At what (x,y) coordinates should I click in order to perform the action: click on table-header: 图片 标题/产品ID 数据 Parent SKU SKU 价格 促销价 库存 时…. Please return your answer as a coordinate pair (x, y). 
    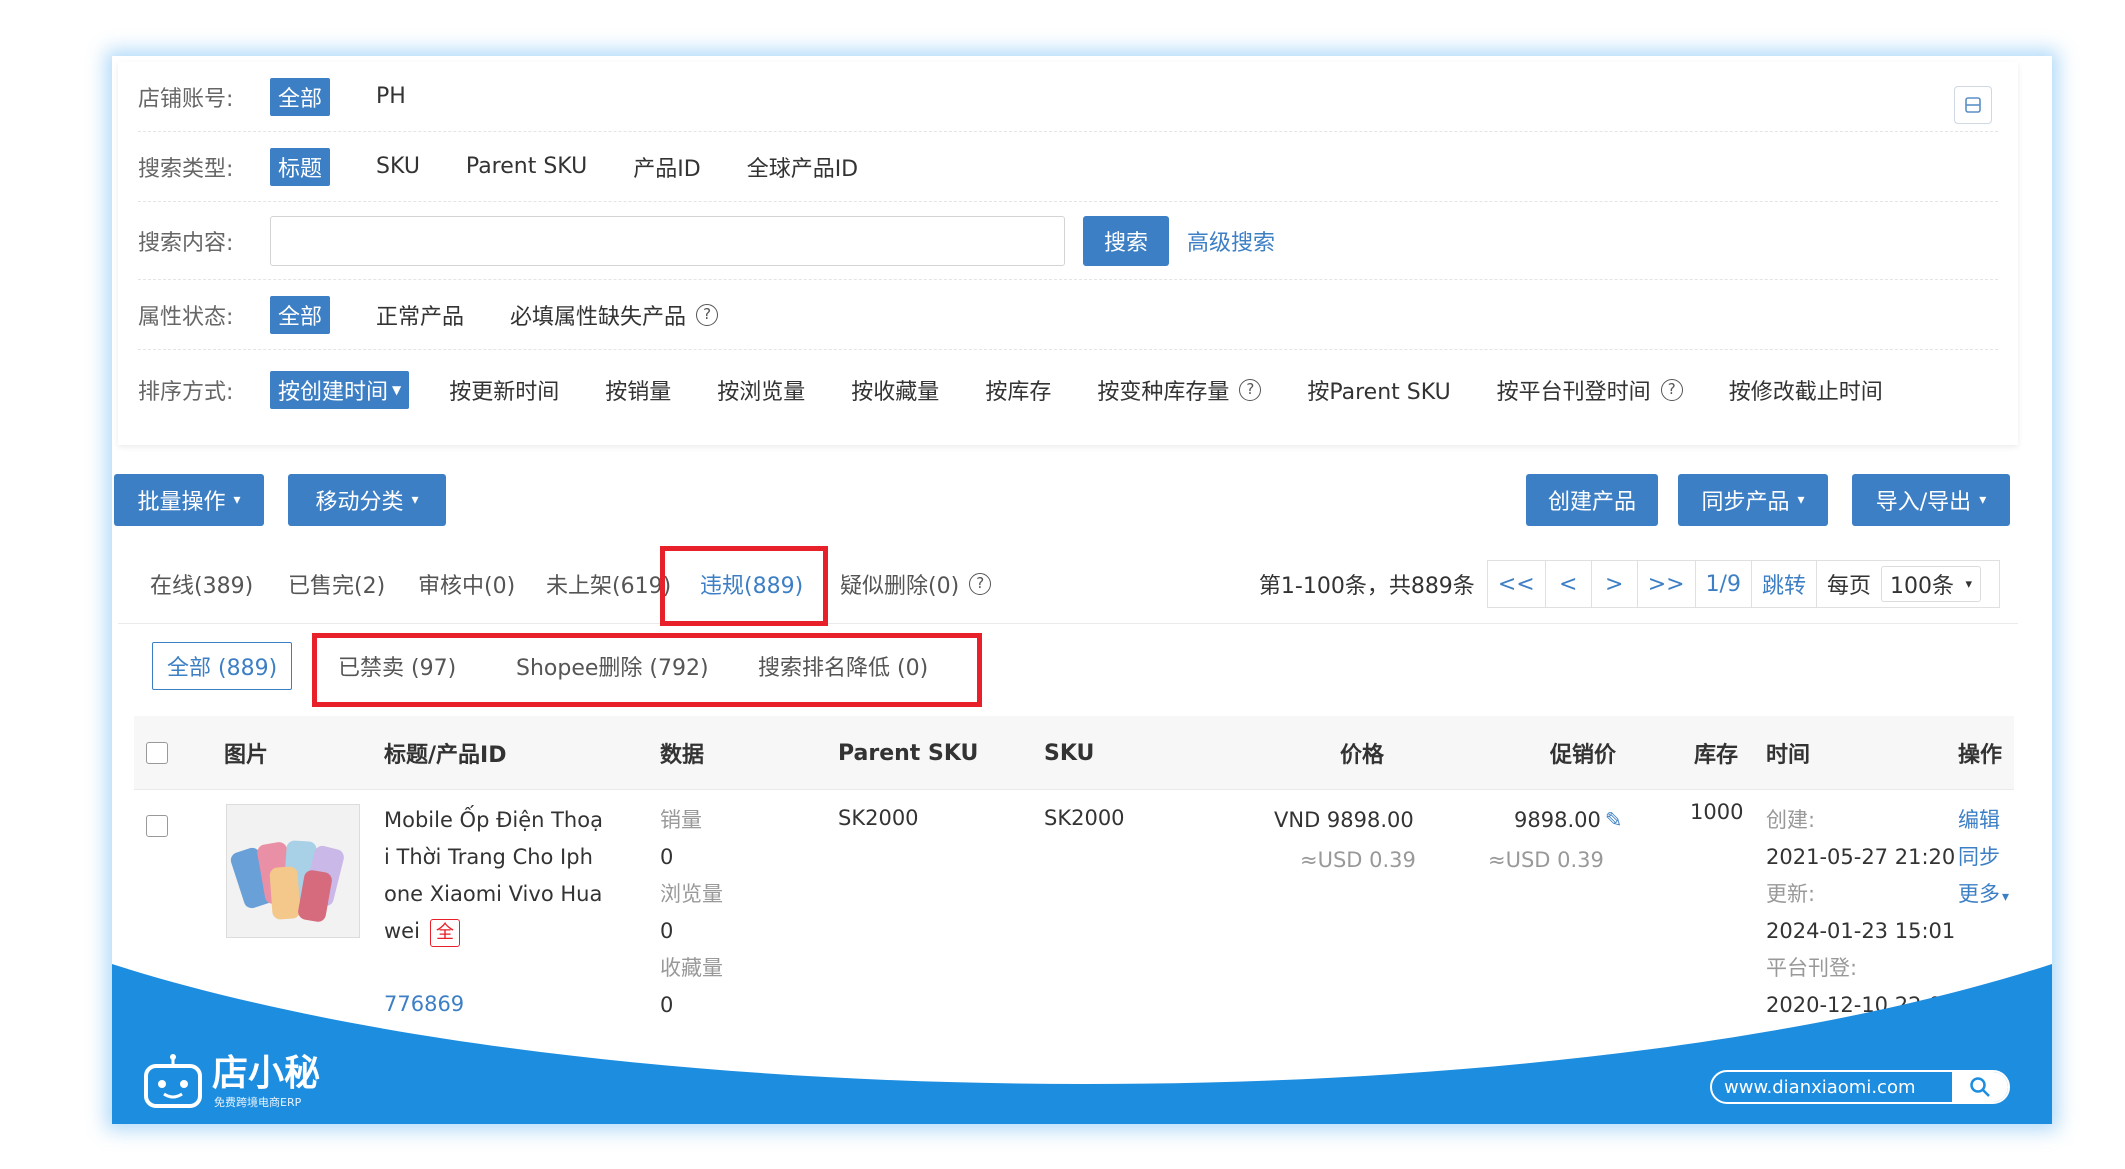
    Looking at the image, I should click on (1074, 753).